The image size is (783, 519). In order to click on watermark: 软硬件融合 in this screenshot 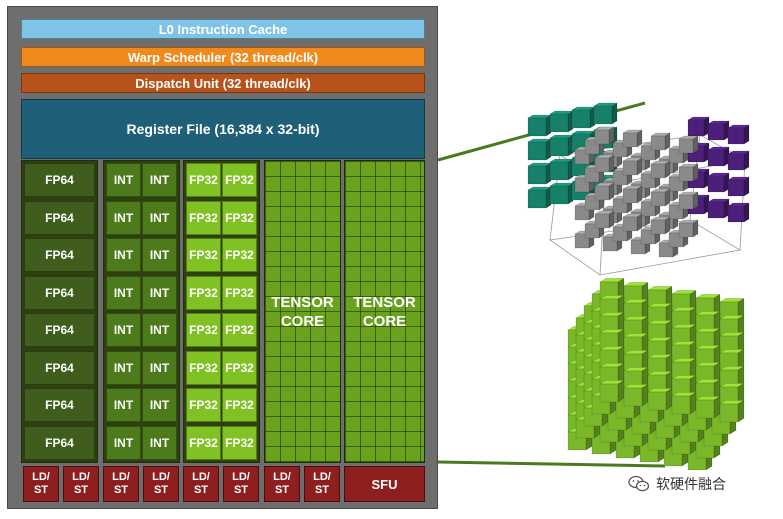, I will do `click(677, 484)`.